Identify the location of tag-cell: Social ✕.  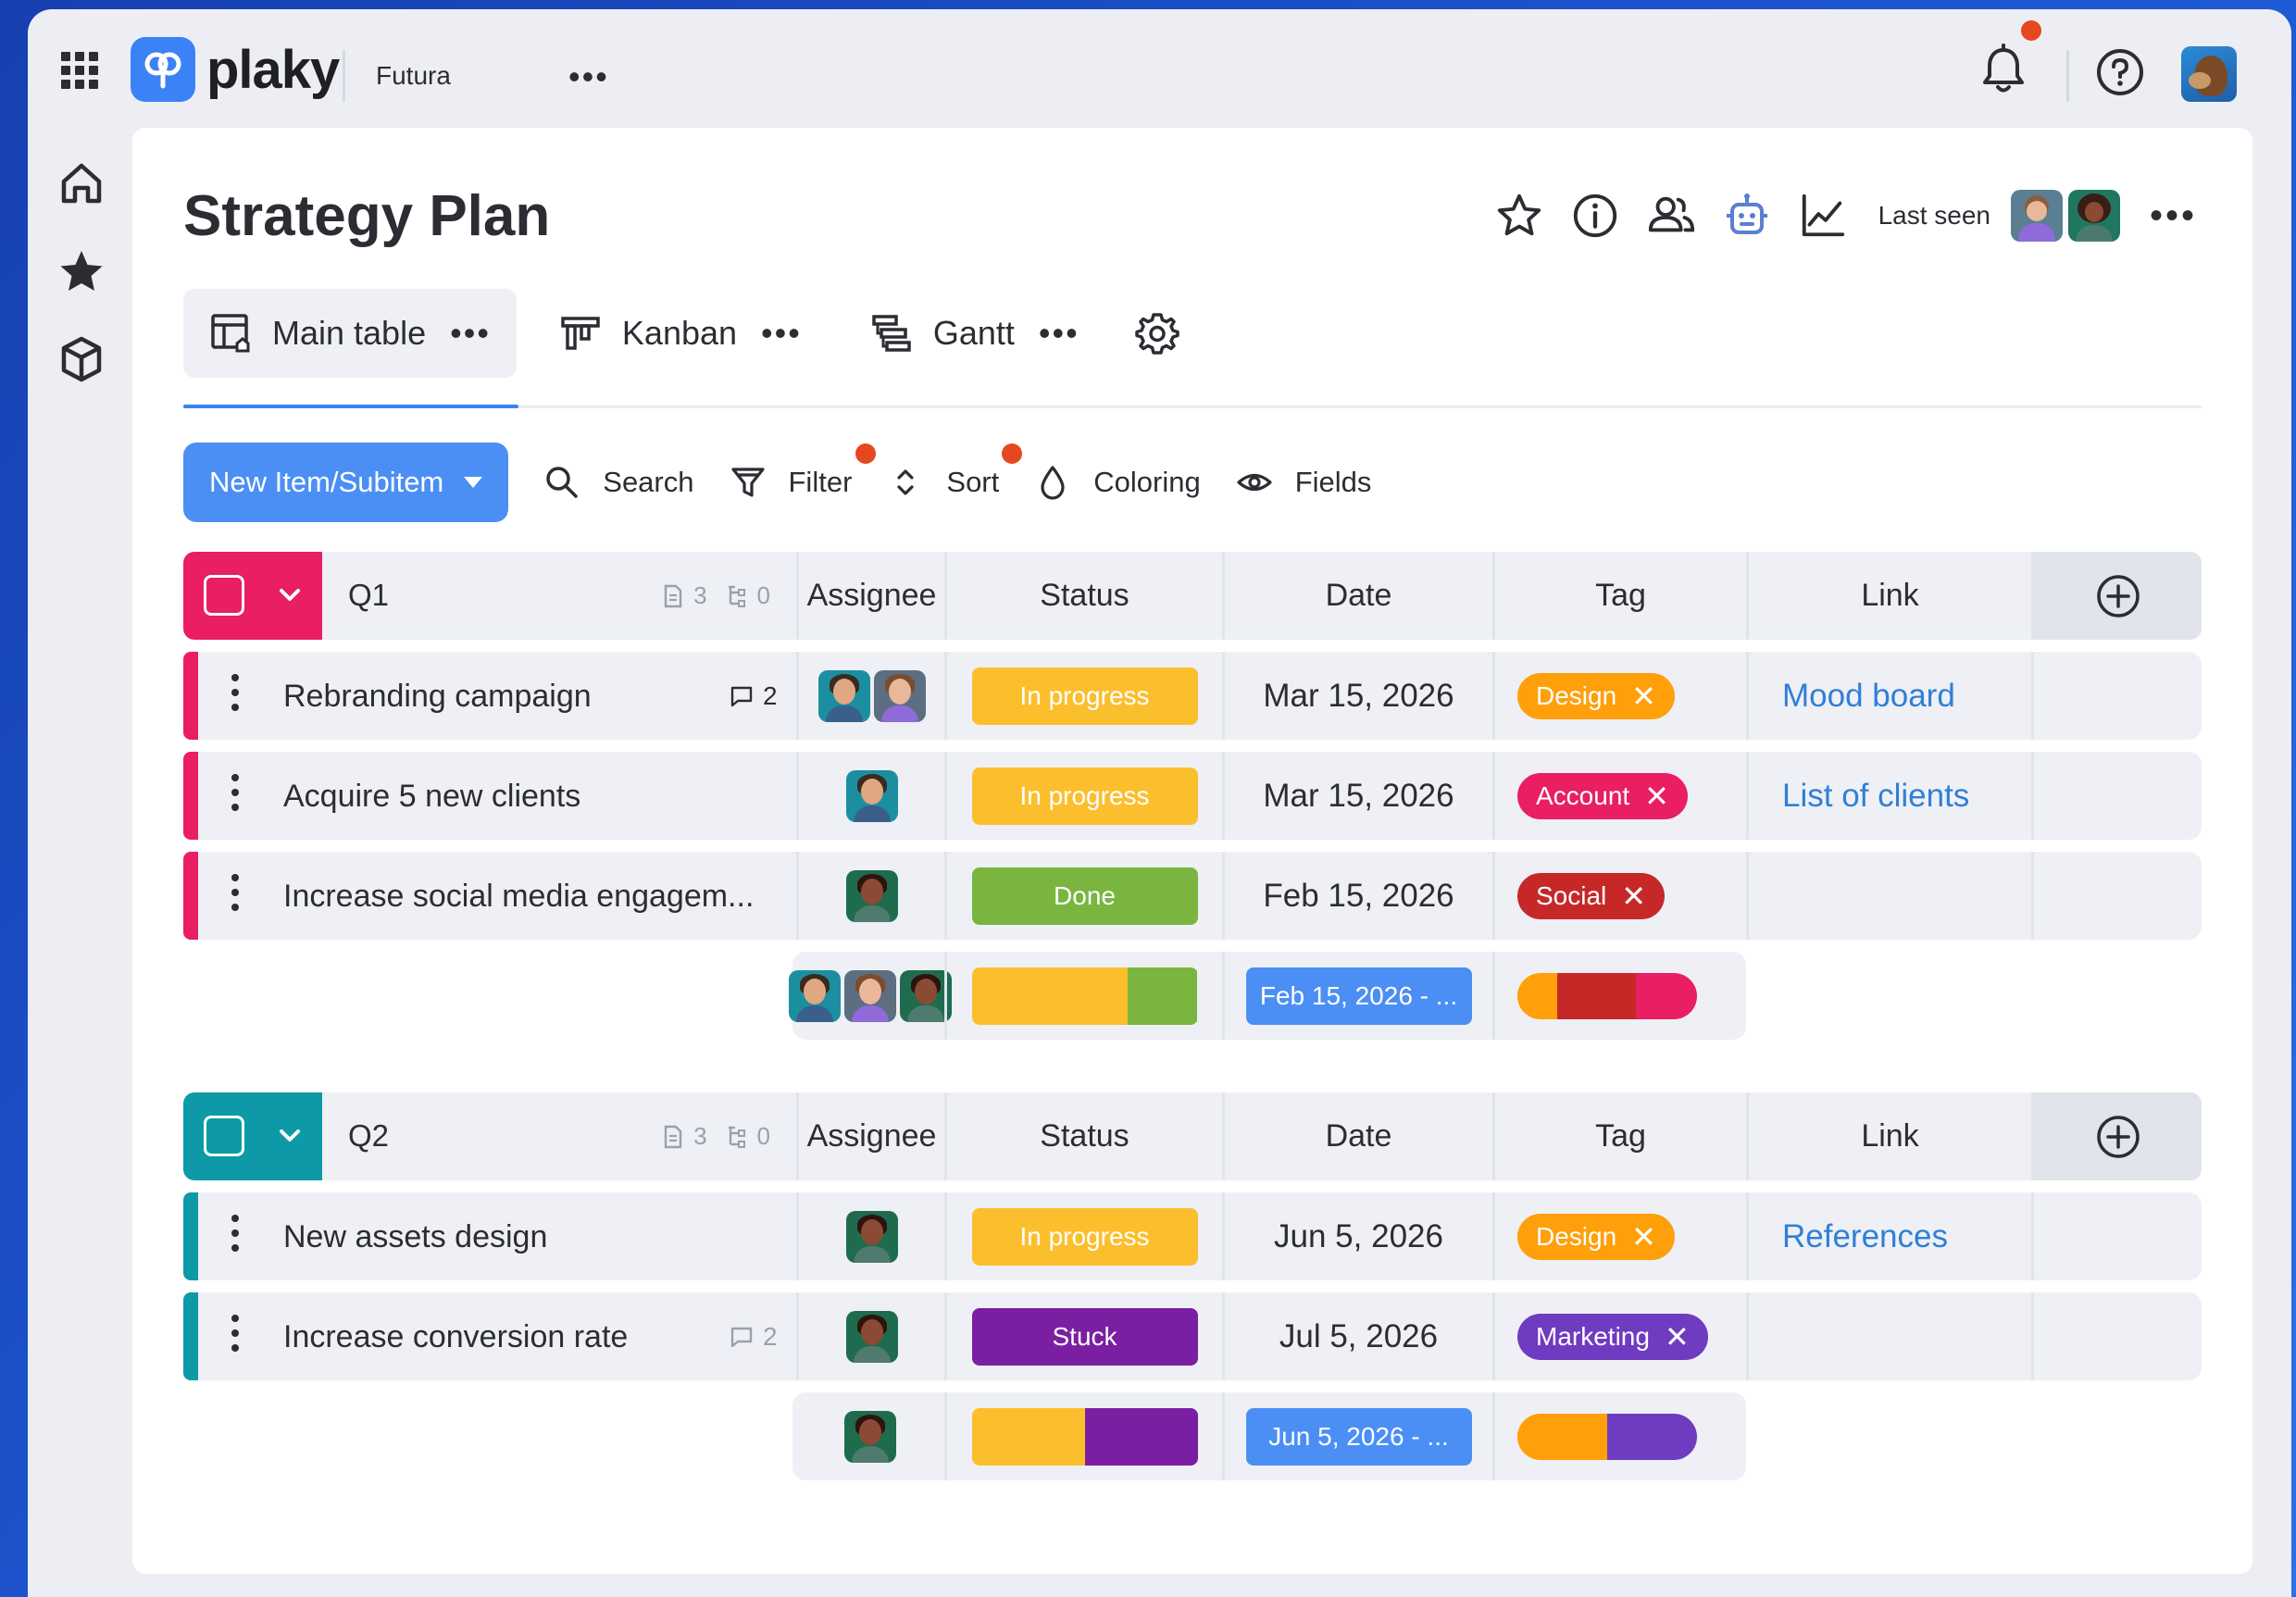
(1619, 896).